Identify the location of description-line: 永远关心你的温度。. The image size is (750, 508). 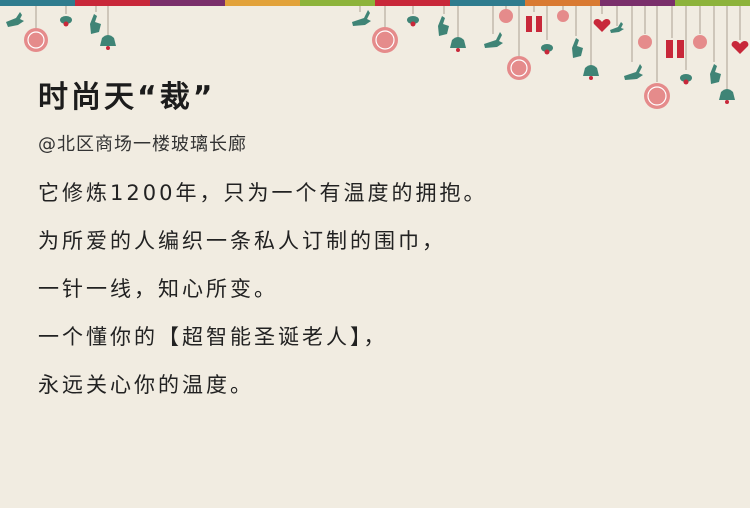
(146, 385).